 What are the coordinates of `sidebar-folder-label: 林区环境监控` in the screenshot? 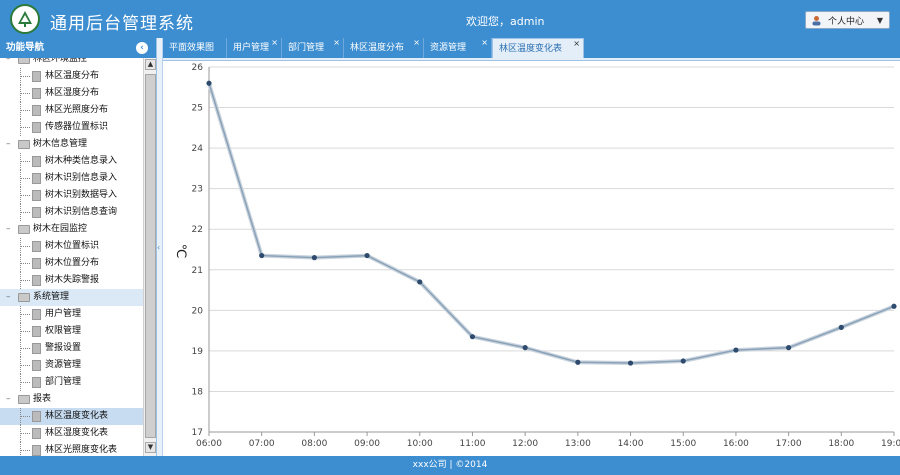 It's located at (60, 61).